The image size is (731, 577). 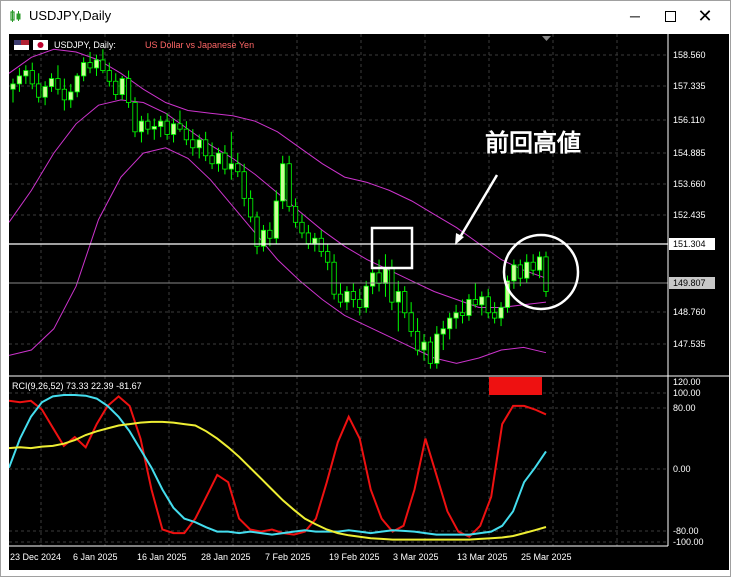 What do you see at coordinates (546, 38) in the screenshot?
I see `shift-marker-icon` at bounding box center [546, 38].